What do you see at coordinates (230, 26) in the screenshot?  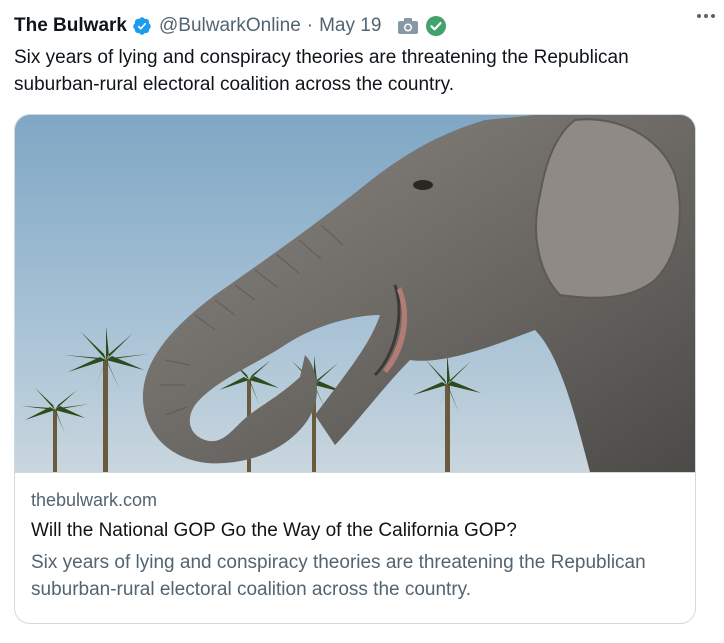 I see `author-handle: @BulwarkOnline` at bounding box center [230, 26].